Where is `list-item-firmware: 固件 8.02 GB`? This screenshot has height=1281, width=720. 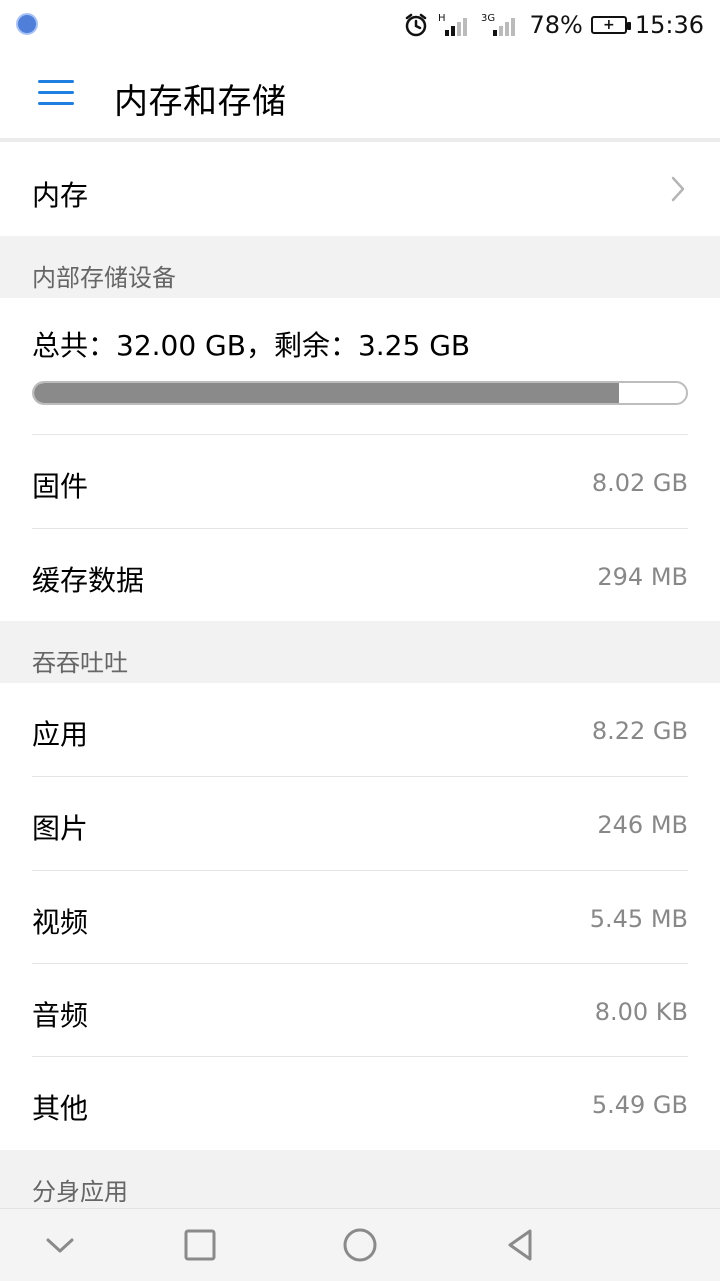
list-item-firmware: 固件 8.02 GB is located at coordinates (360, 481).